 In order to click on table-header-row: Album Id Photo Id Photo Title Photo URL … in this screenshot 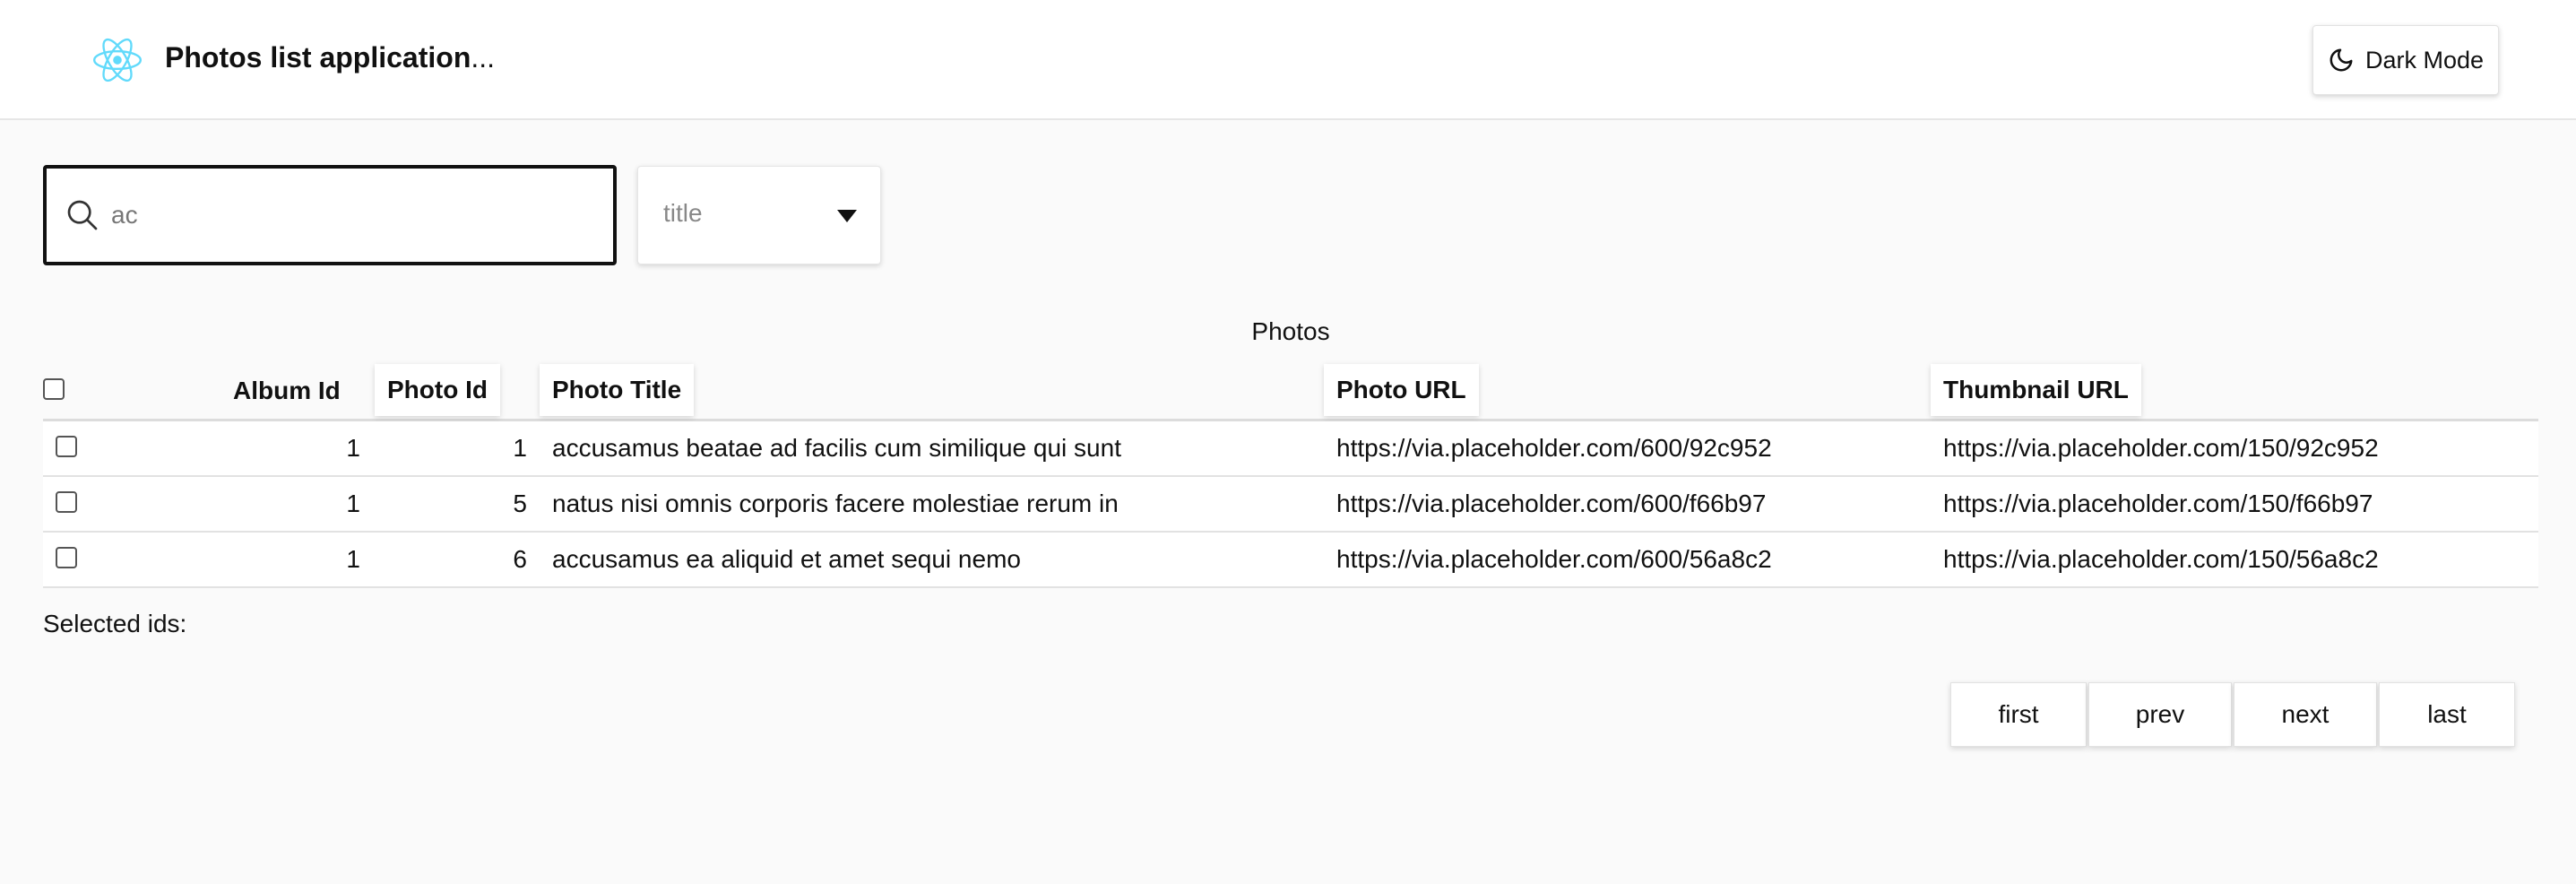, I will do `click(1290, 392)`.